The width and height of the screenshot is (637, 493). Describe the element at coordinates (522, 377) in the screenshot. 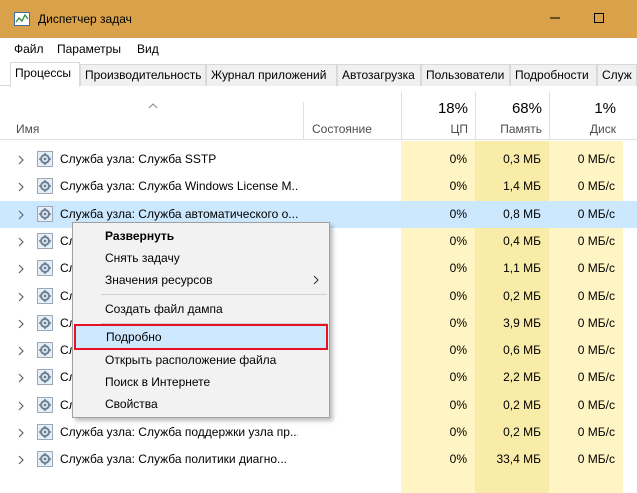

I see `memory-value: 2,2 МБ` at that location.